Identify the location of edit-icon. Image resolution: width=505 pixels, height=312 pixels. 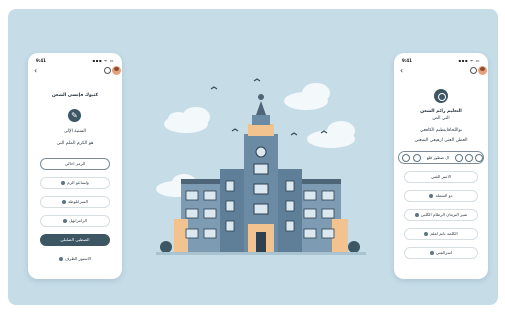
(74, 115).